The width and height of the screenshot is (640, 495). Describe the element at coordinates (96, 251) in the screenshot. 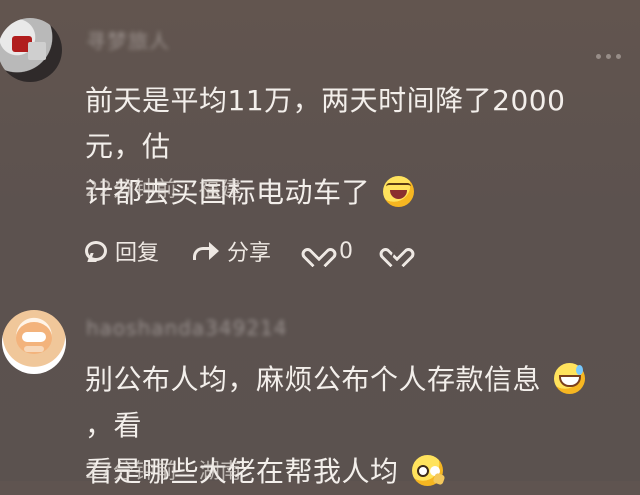

I see `reply-icon` at that location.